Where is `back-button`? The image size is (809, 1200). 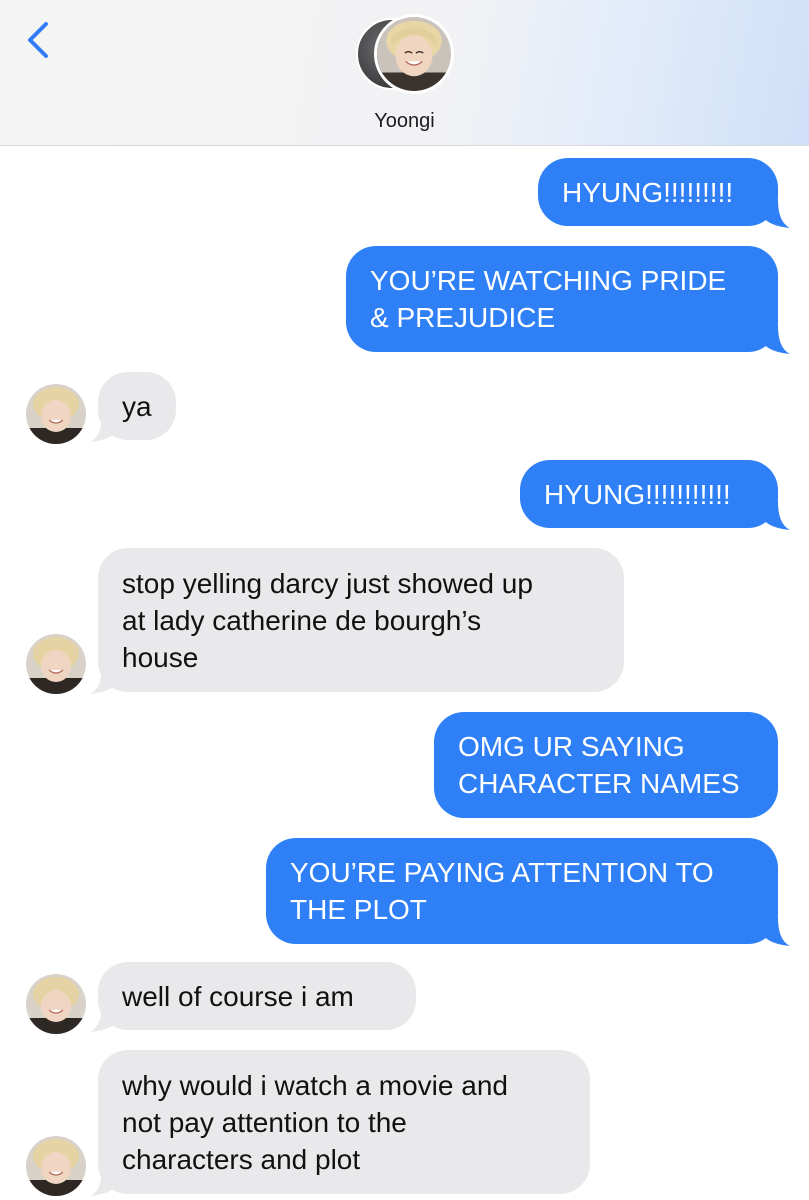 back-button is located at coordinates (42, 40).